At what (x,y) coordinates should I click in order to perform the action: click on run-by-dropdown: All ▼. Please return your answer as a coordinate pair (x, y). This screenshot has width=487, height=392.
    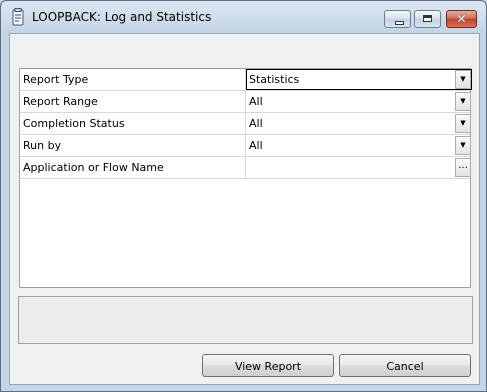
    Looking at the image, I should click on (359, 145).